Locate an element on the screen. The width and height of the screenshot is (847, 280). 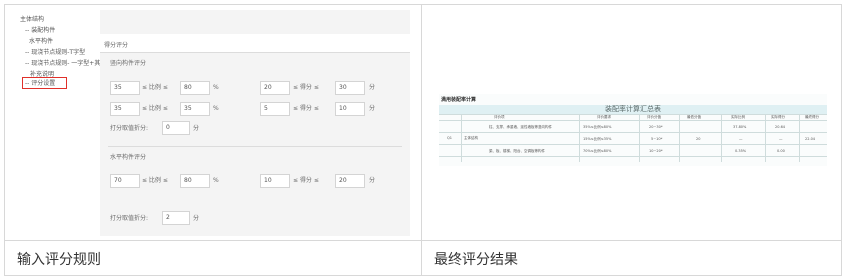
panel-header-label: 得分评分 is located at coordinates (116, 45).